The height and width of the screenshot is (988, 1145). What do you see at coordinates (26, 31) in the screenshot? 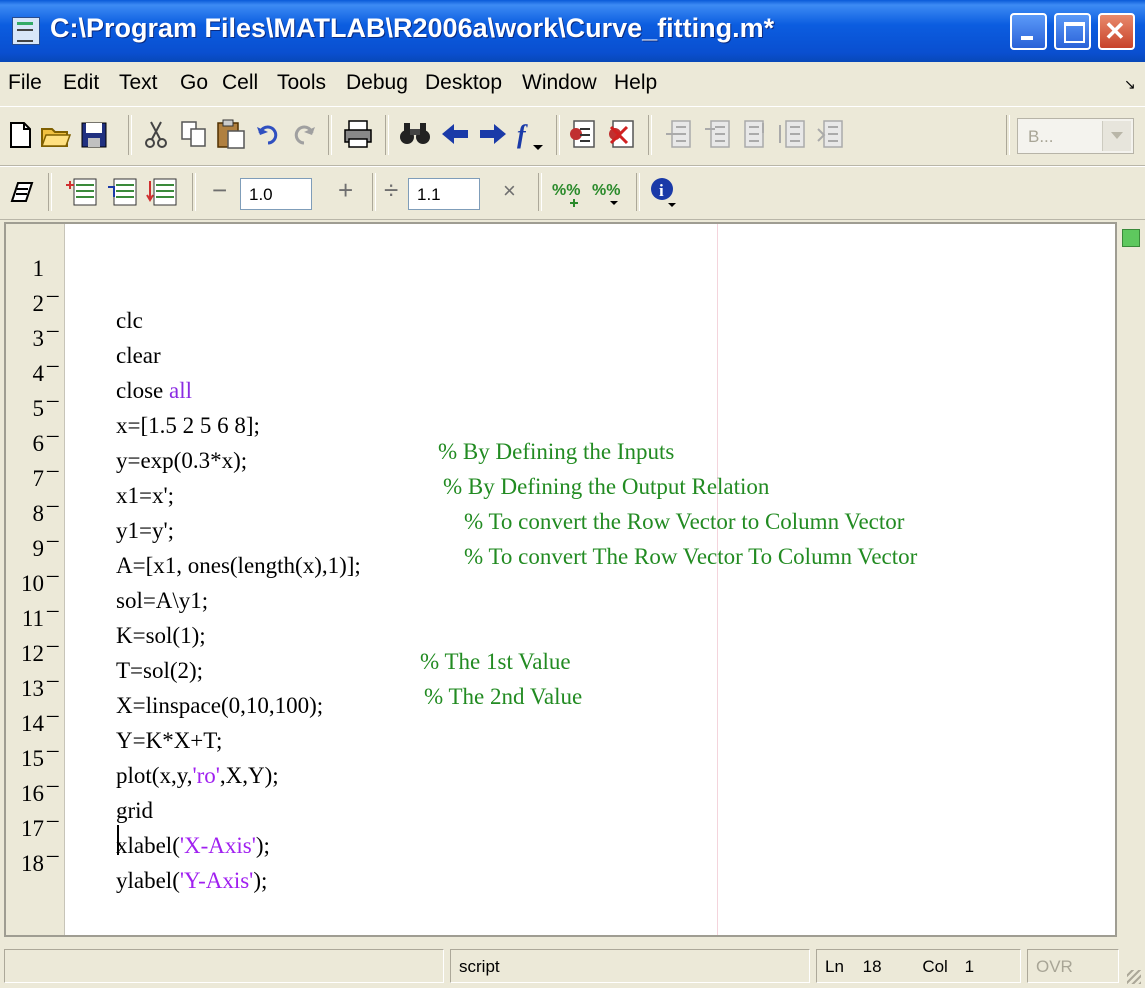
I see `editor-app-icon` at bounding box center [26, 31].